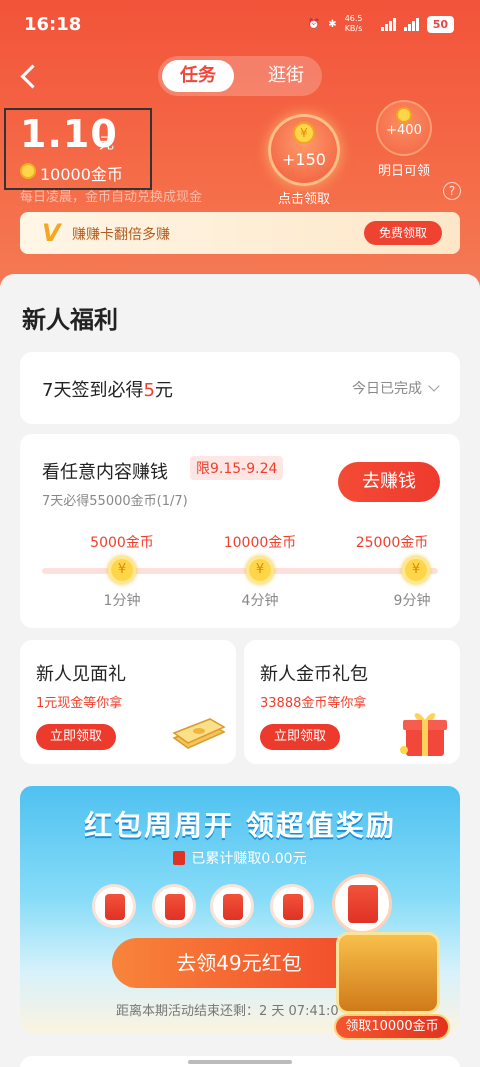 The image size is (480, 1067). What do you see at coordinates (81, 174) in the screenshot?
I see `coin-balance: 10000金币` at bounding box center [81, 174].